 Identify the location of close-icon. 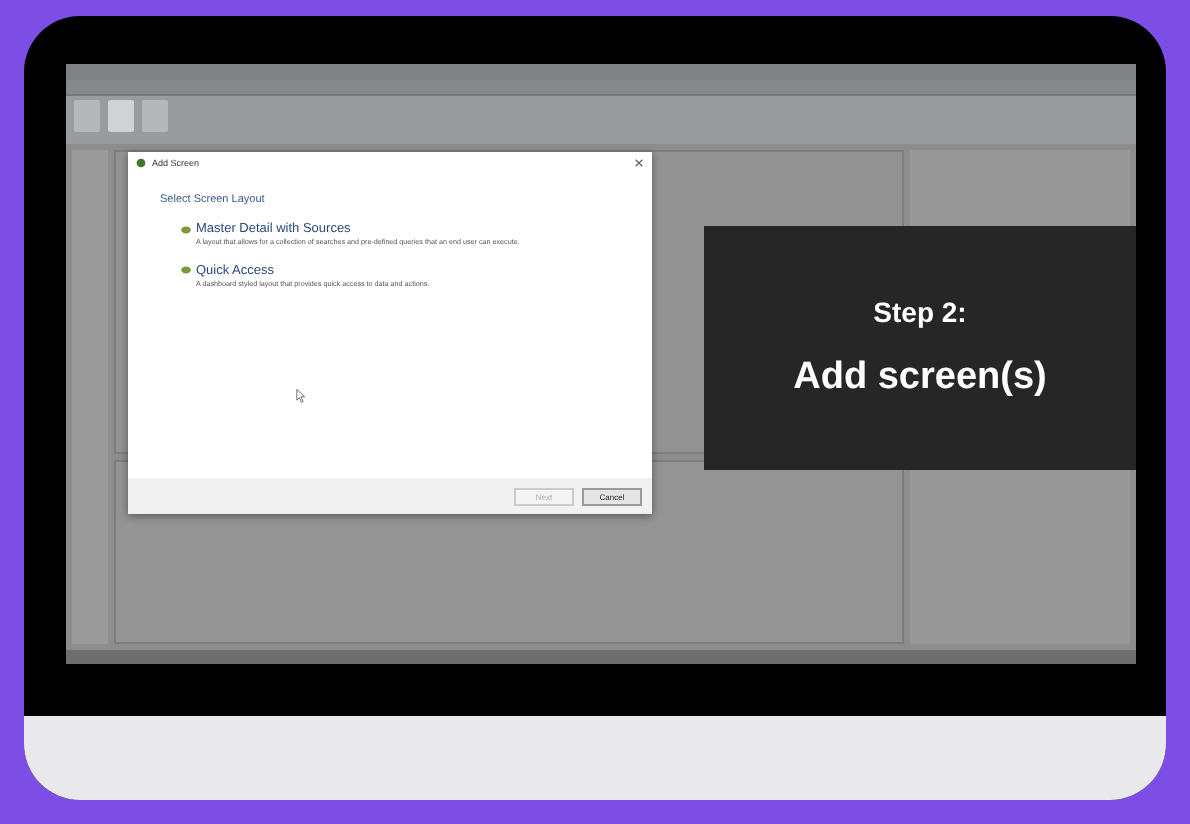
(639, 163).